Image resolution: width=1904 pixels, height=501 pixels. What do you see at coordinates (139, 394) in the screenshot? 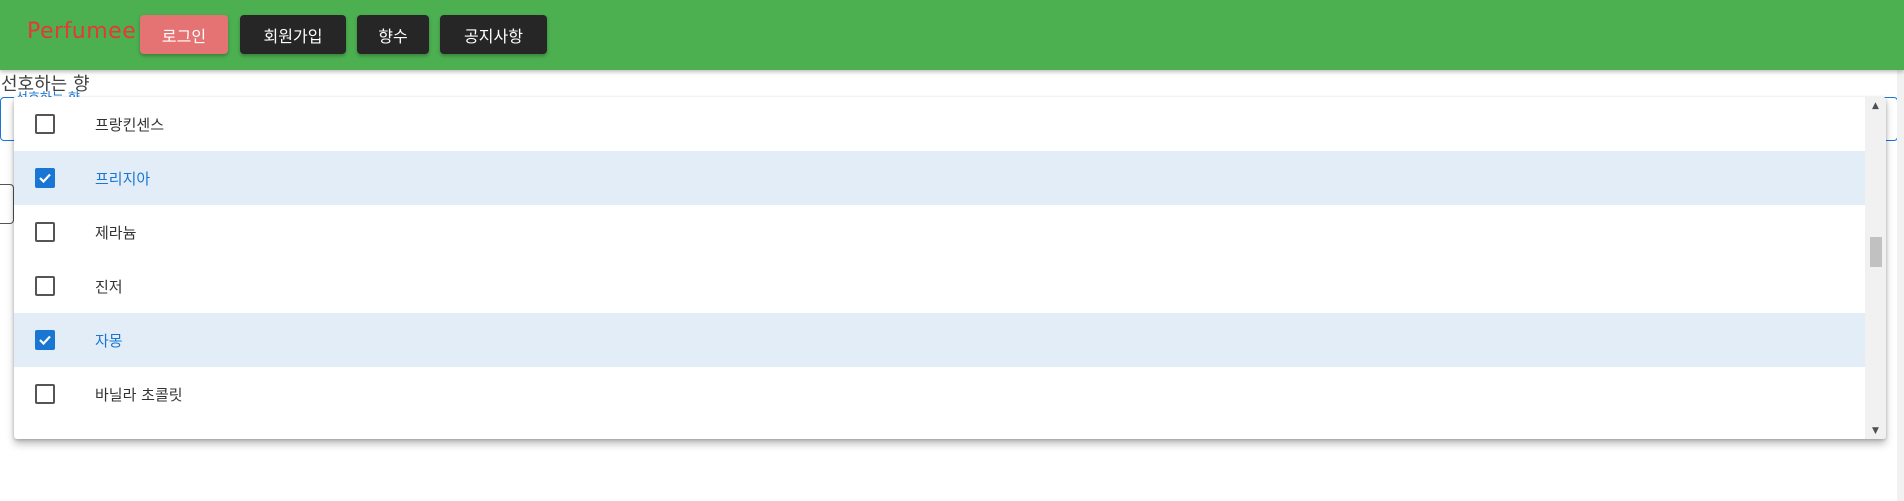
I see `option-label: 바닐라 초콜릿` at bounding box center [139, 394].